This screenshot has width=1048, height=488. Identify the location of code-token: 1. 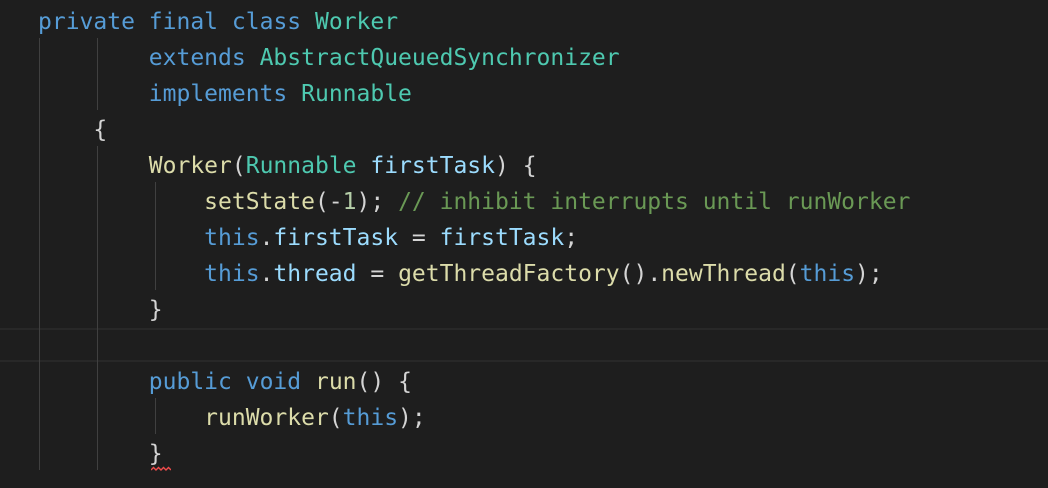
(349, 202).